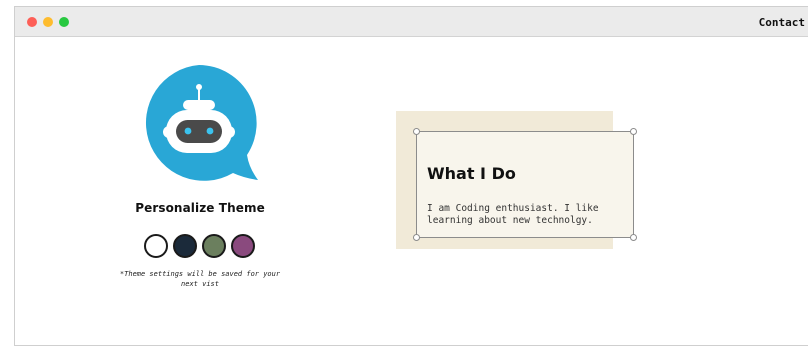 This screenshot has height=346, width=808. Describe the element at coordinates (416, 131) in the screenshot. I see `resize-handle-top-left` at that location.